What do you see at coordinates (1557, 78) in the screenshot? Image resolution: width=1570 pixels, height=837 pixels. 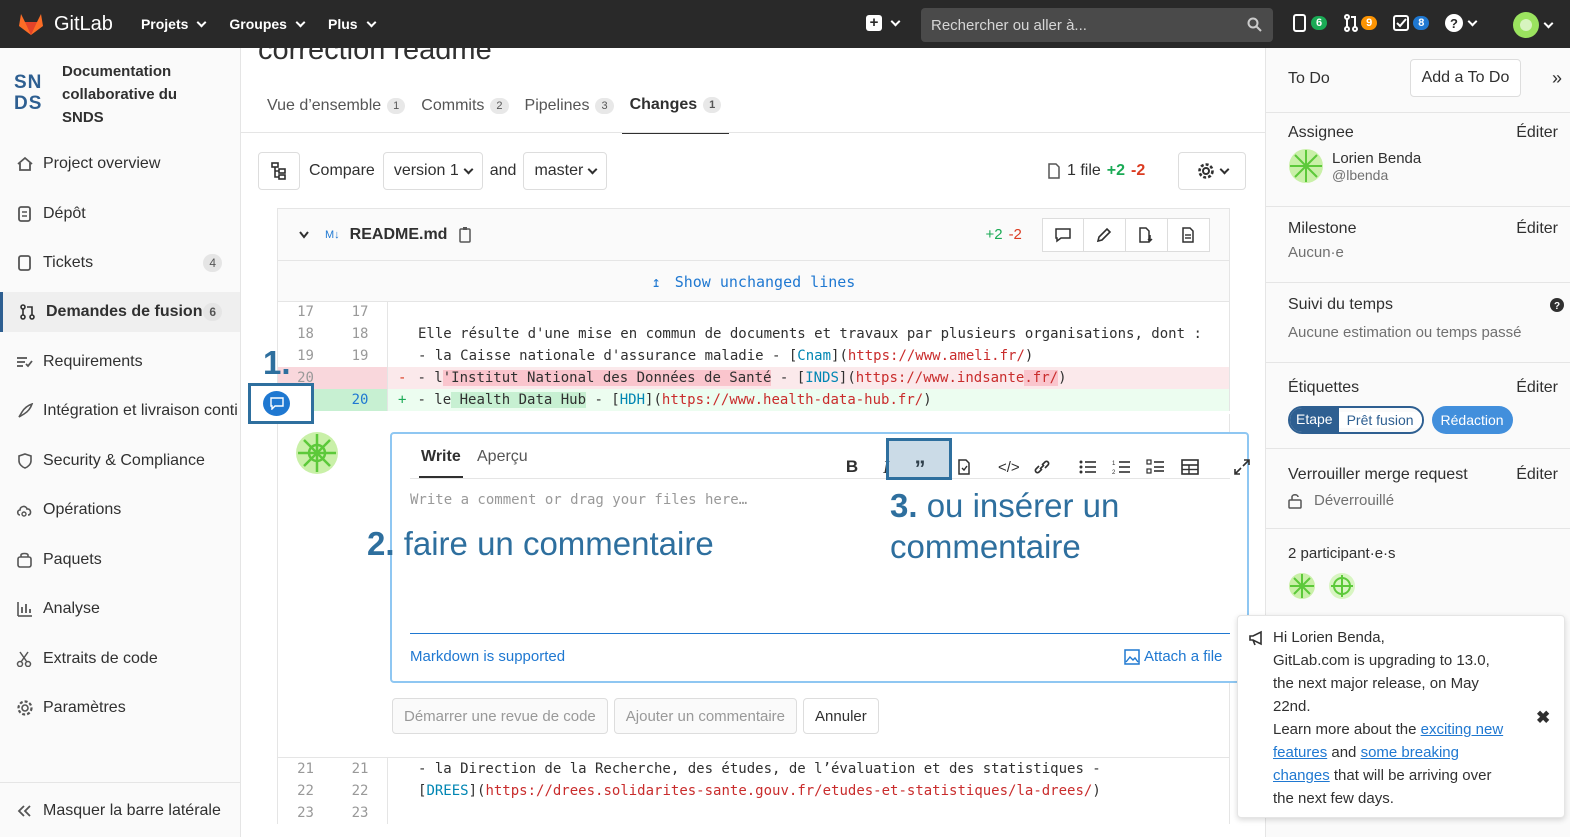 I see `double-chevron-right-icon: »` at bounding box center [1557, 78].